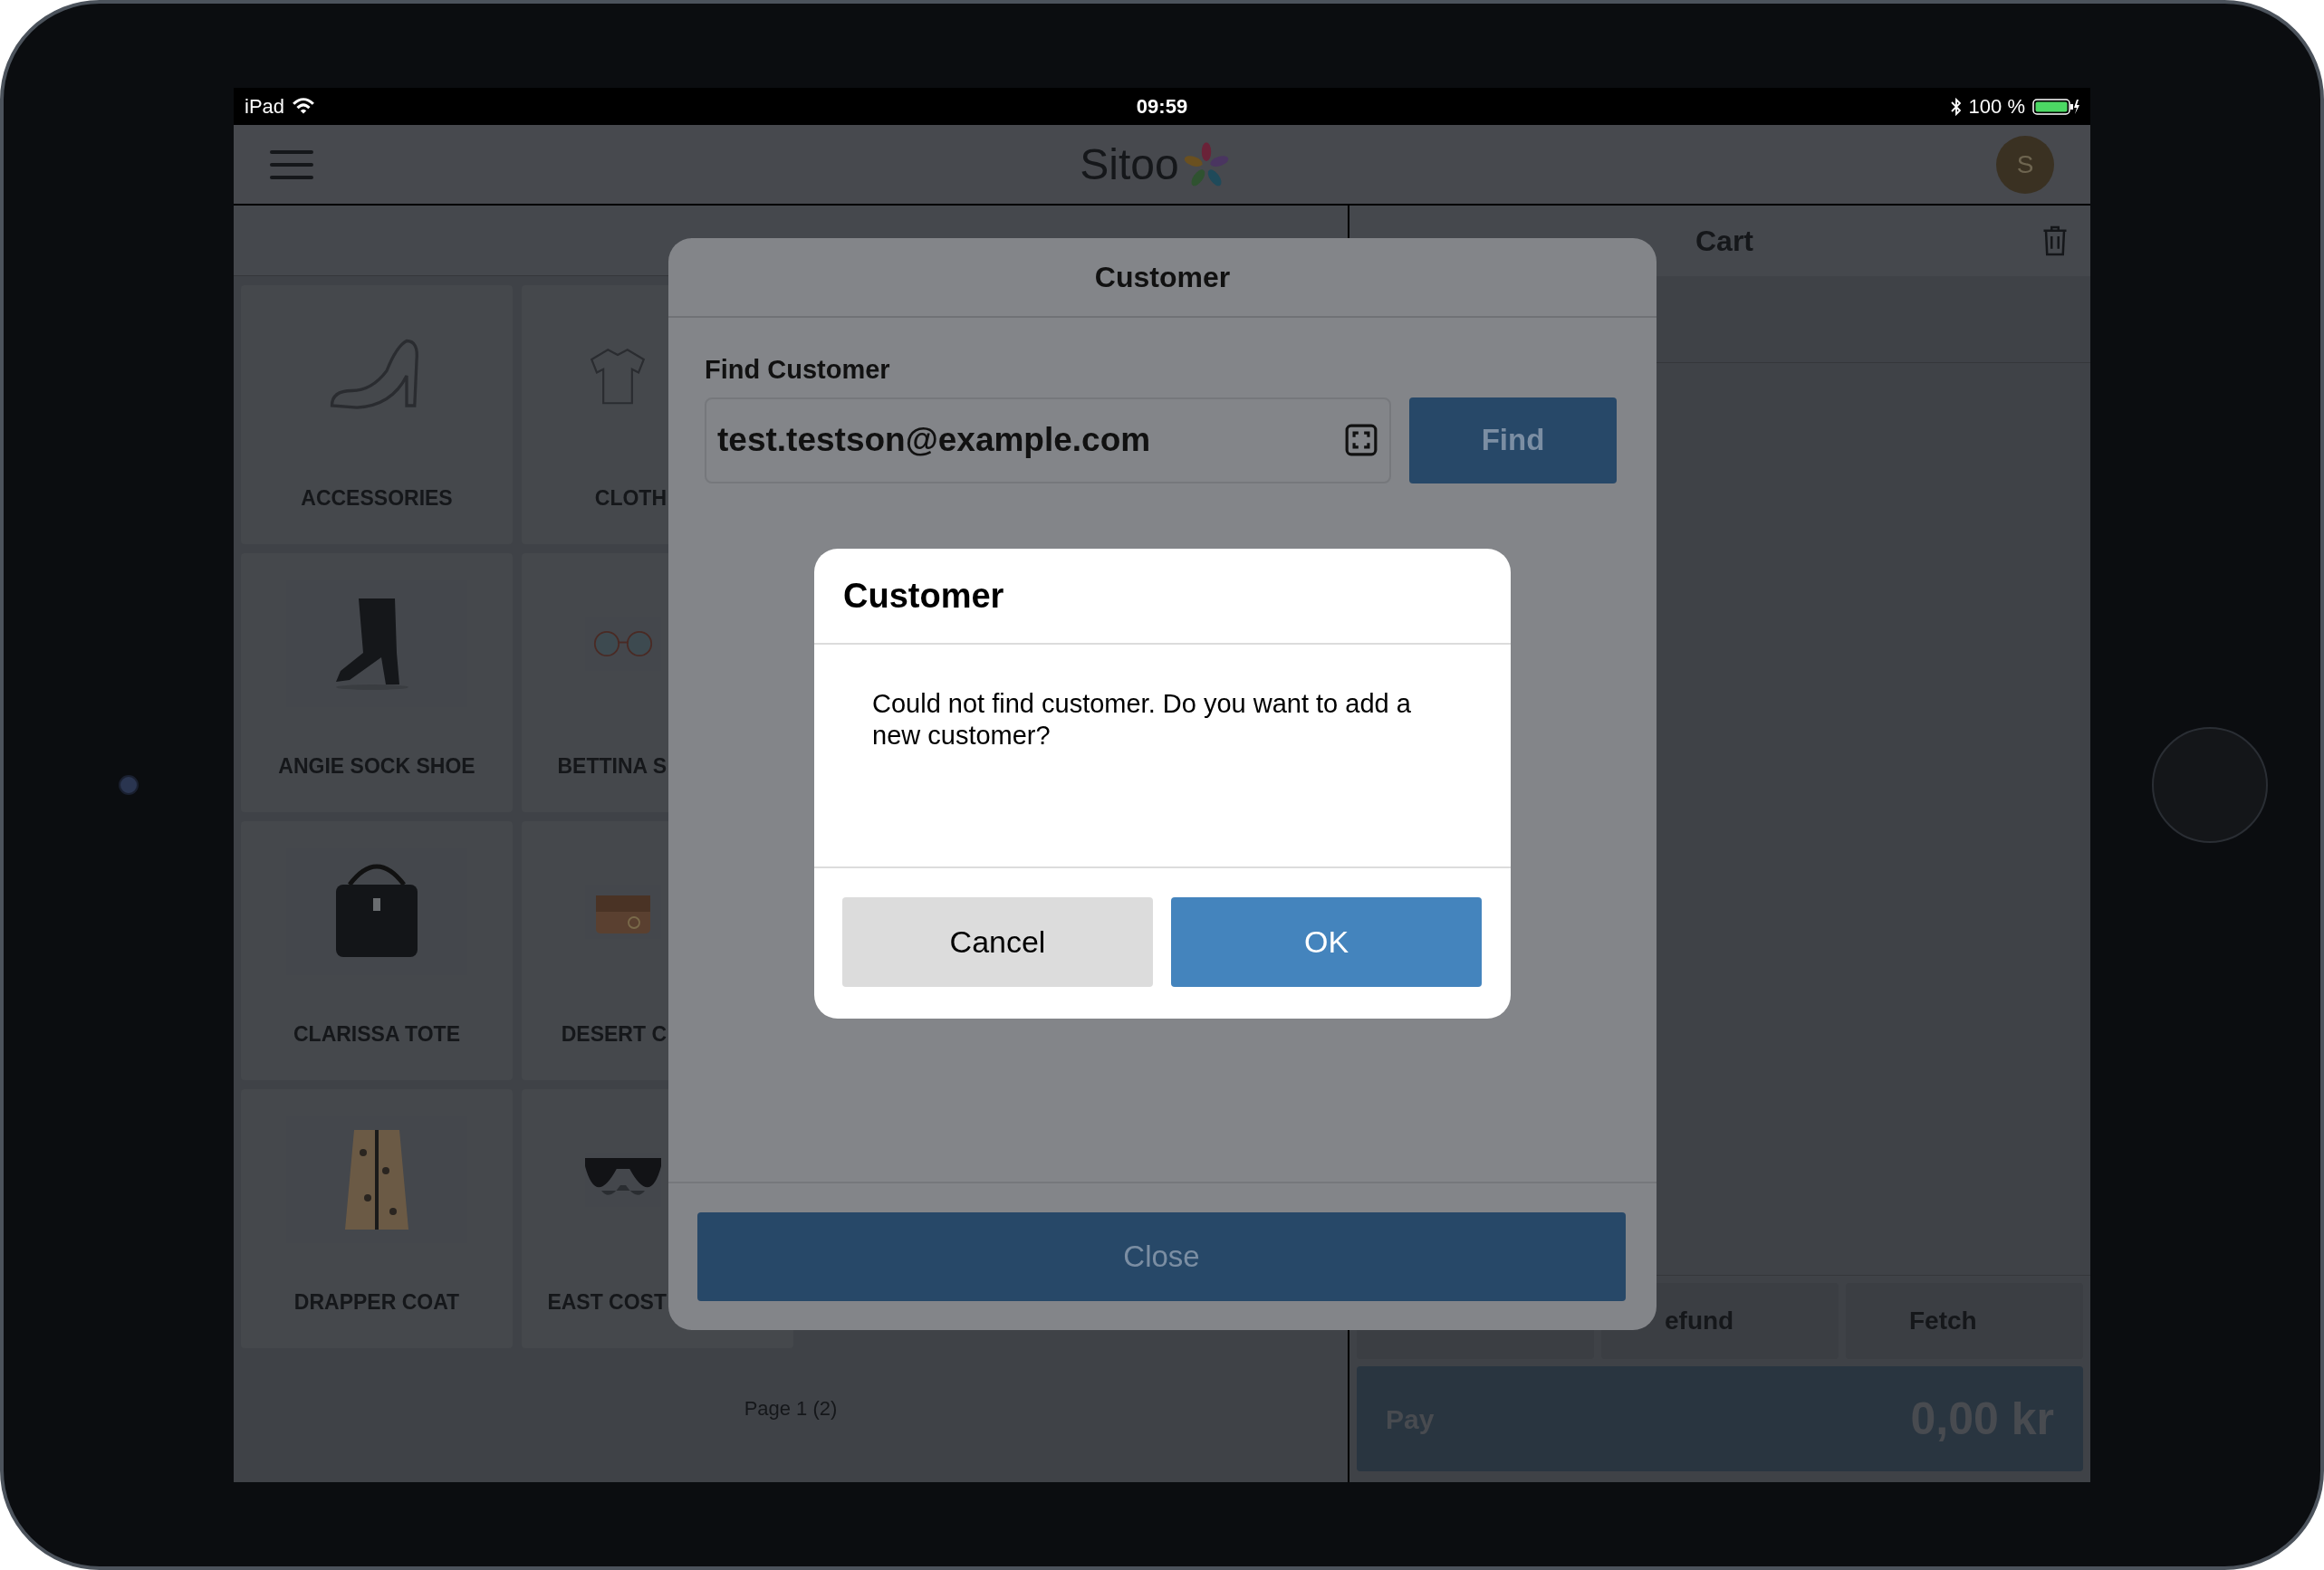  Describe the element at coordinates (997, 942) in the screenshot. I see `cancel-button: Cancel` at that location.